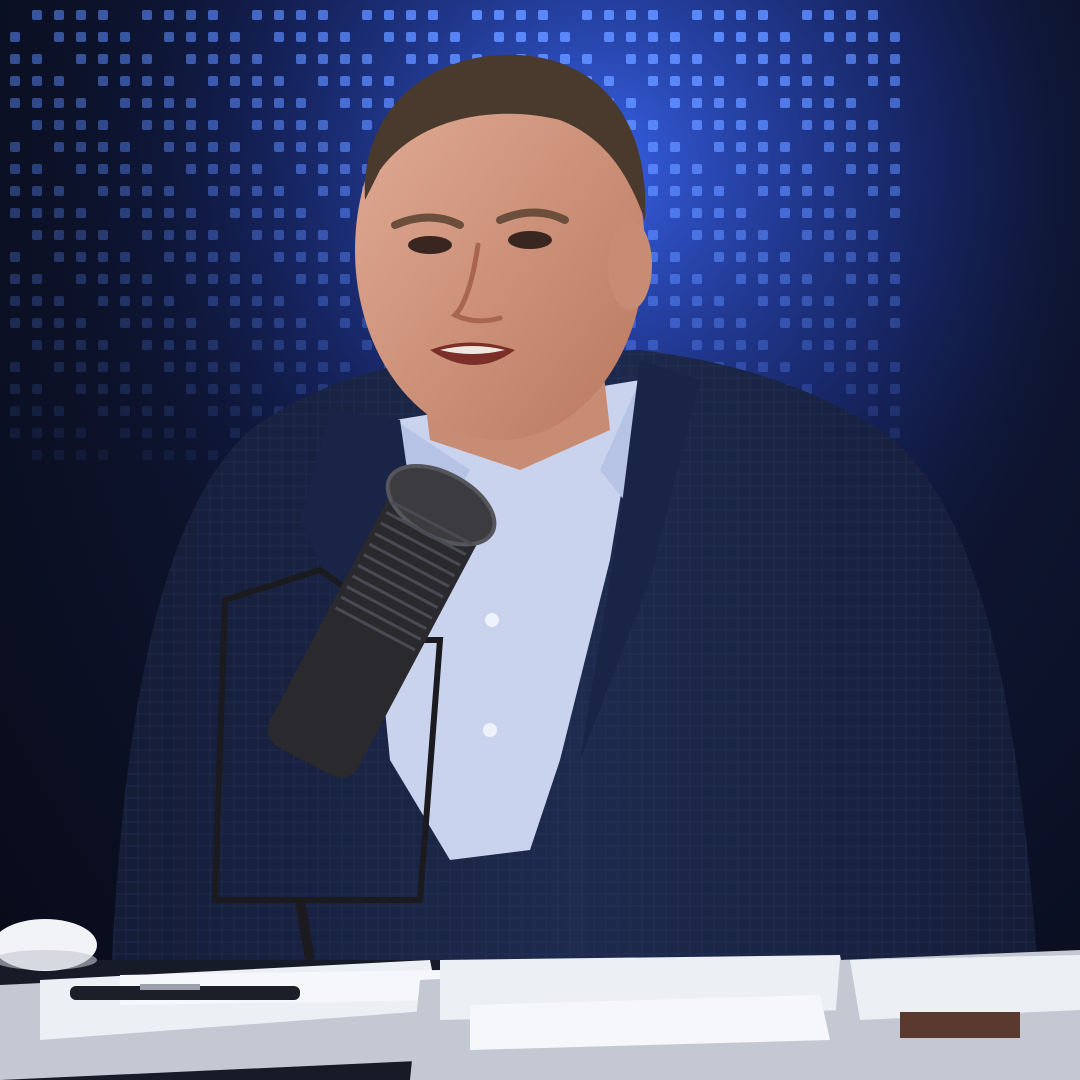 The width and height of the screenshot is (1080, 1080). What do you see at coordinates (185, 992) in the screenshot?
I see `pen-icon` at bounding box center [185, 992].